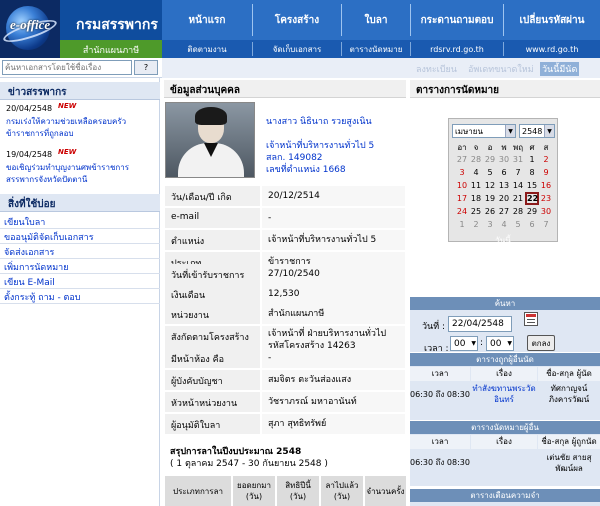  I want to click on col-person: ชื่อ-สกุล ผู้ถูกนัด, so click(569, 442).